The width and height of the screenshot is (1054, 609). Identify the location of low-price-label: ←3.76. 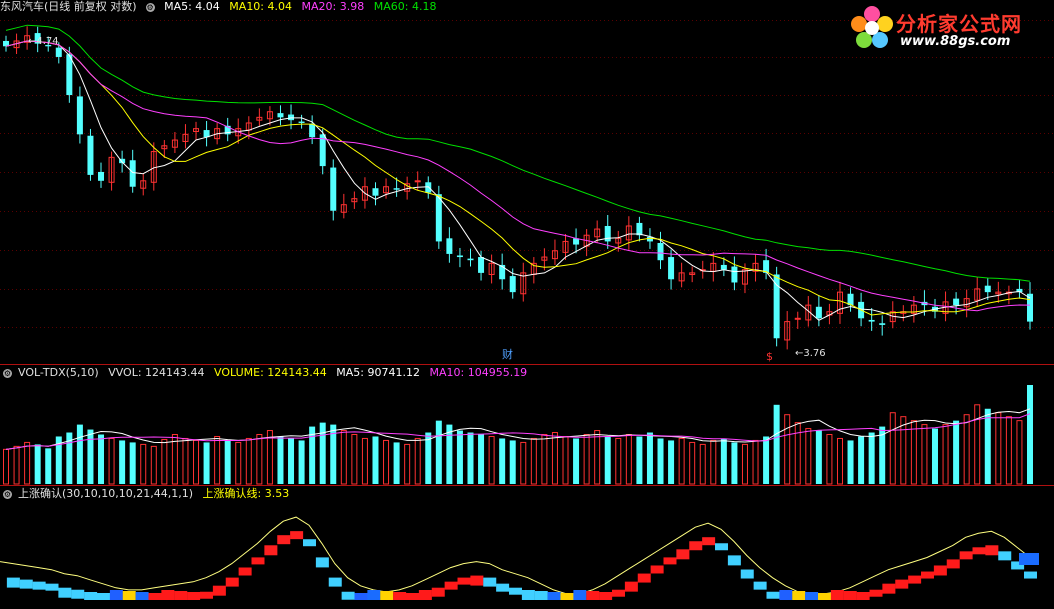
(810, 353).